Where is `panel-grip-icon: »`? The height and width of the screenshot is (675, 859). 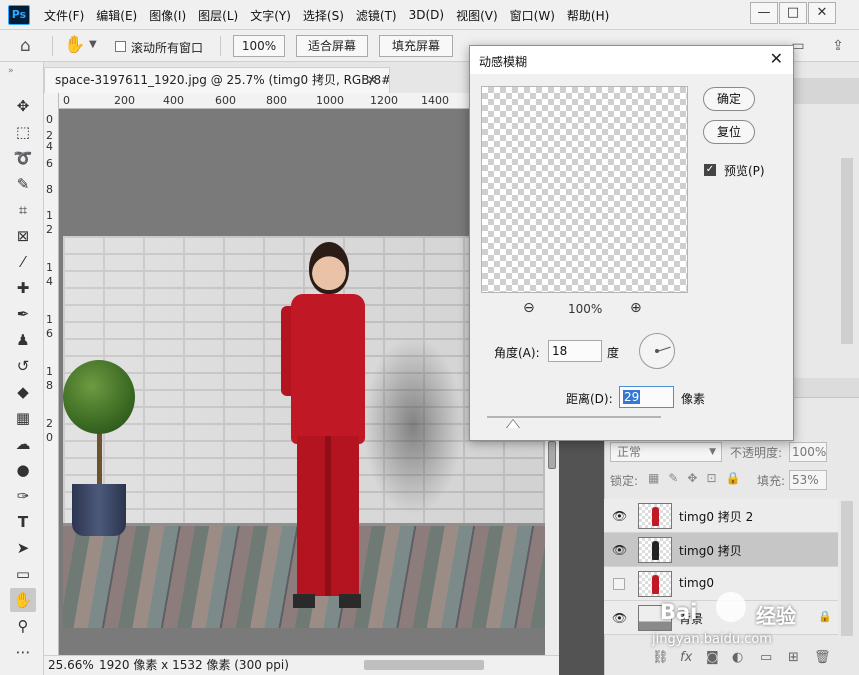
panel-grip-icon: » is located at coordinates (11, 71).